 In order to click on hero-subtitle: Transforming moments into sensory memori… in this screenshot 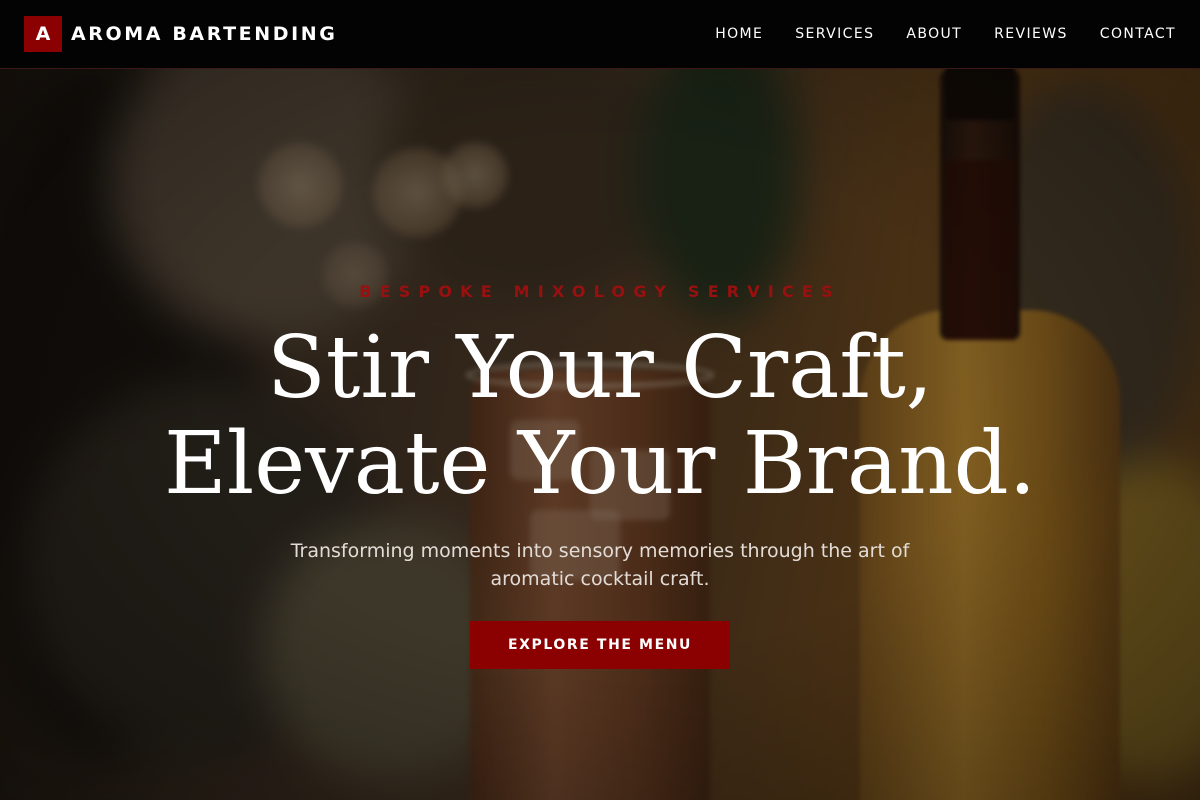, I will do `click(600, 565)`.